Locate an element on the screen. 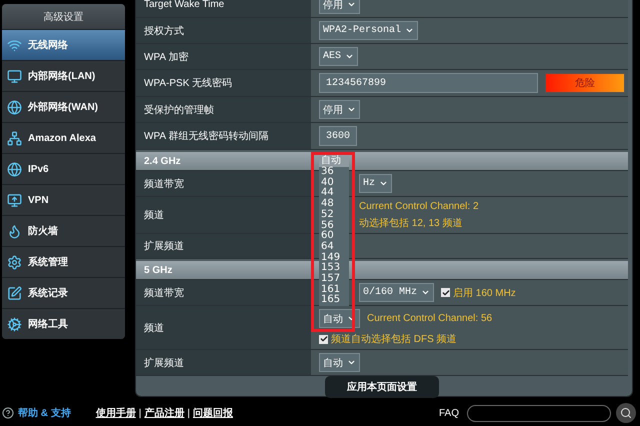 The height and width of the screenshot is (426, 640). faq-label: FAQ is located at coordinates (448, 413).